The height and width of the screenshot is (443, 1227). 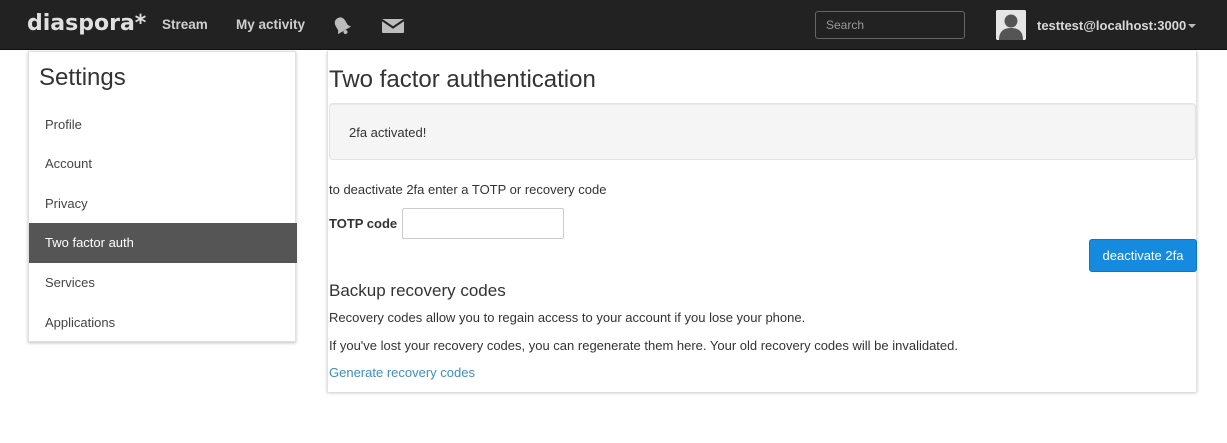 What do you see at coordinates (270, 24) in the screenshot?
I see `nav-link-my-activity: My activity` at bounding box center [270, 24].